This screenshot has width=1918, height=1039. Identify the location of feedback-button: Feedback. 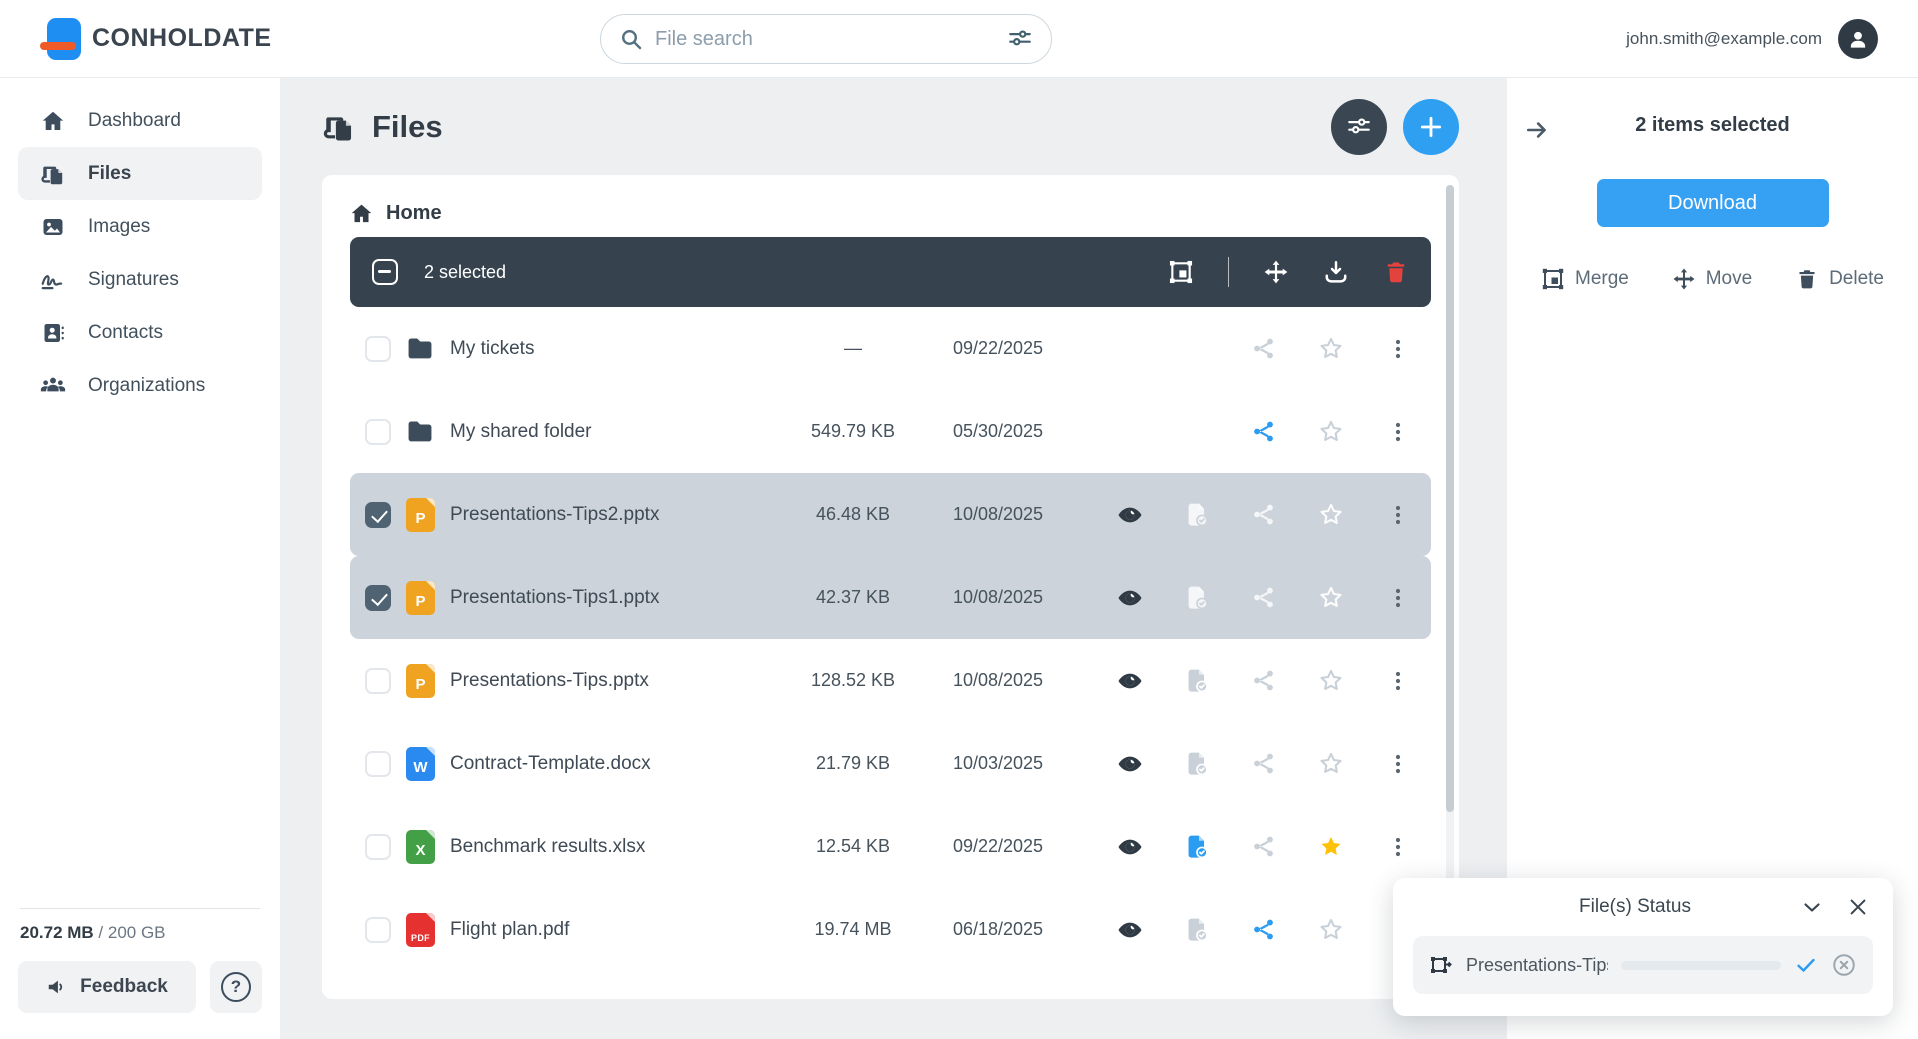
(107, 987).